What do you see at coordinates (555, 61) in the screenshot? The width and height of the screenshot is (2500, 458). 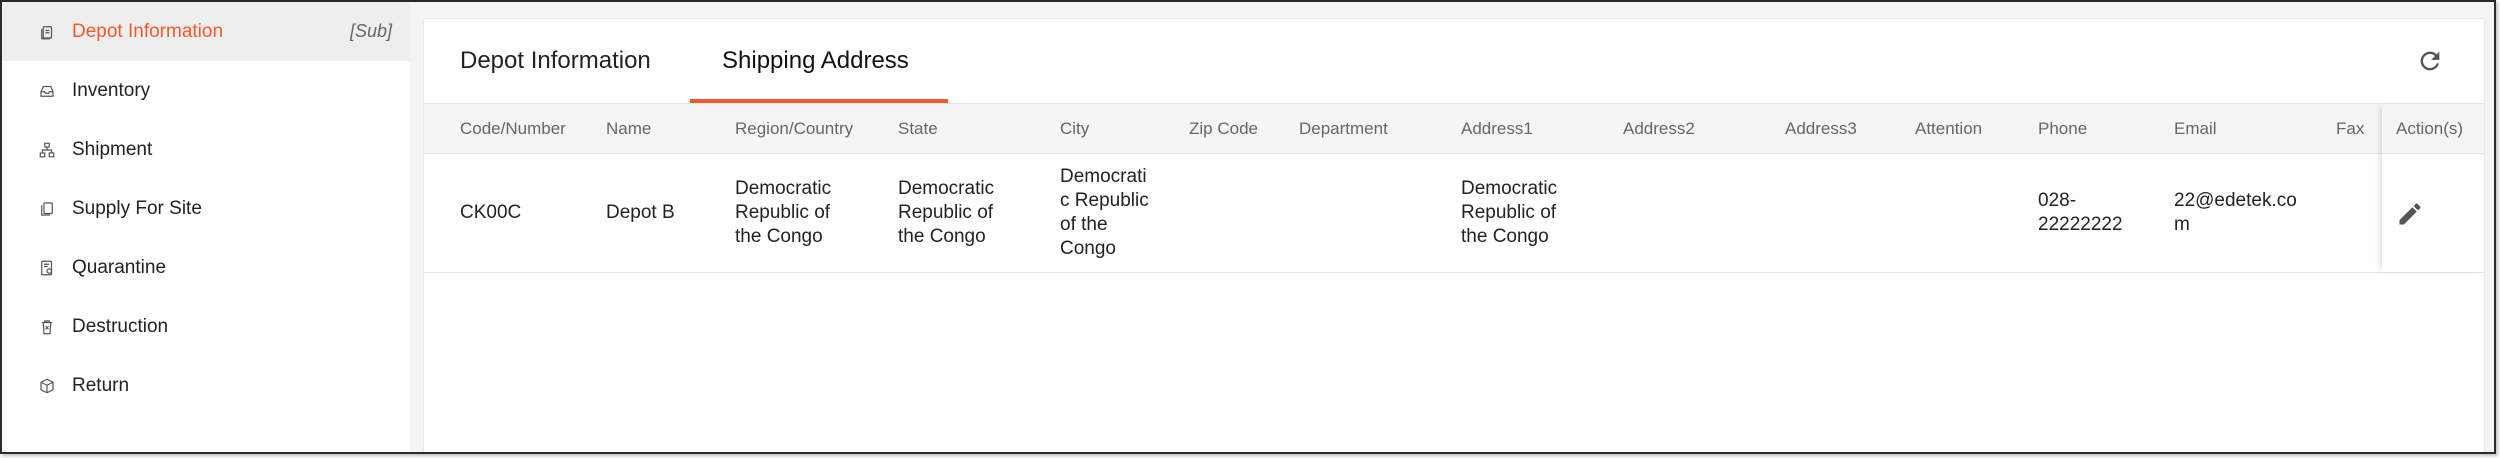 I see `tab-depot-information: Depot Information` at bounding box center [555, 61].